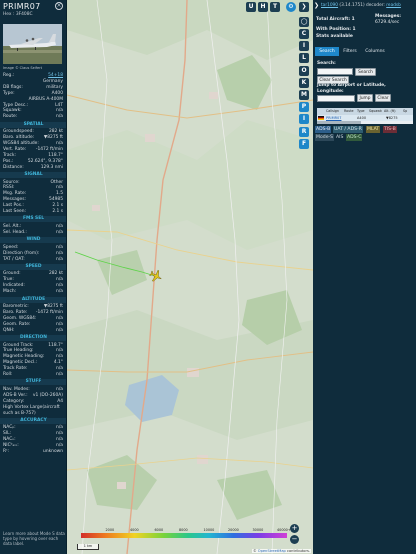 The image size is (416, 554). Describe the element at coordinates (263, 7) in the screenshot. I see `map-button-h: H` at that location.